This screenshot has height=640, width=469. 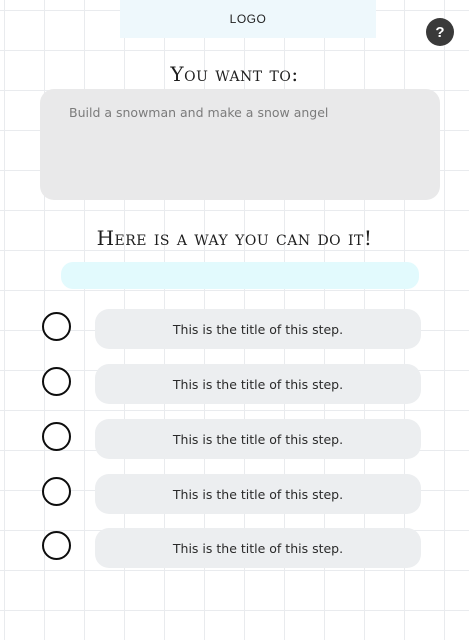 I want to click on progress-bar, so click(x=240, y=275).